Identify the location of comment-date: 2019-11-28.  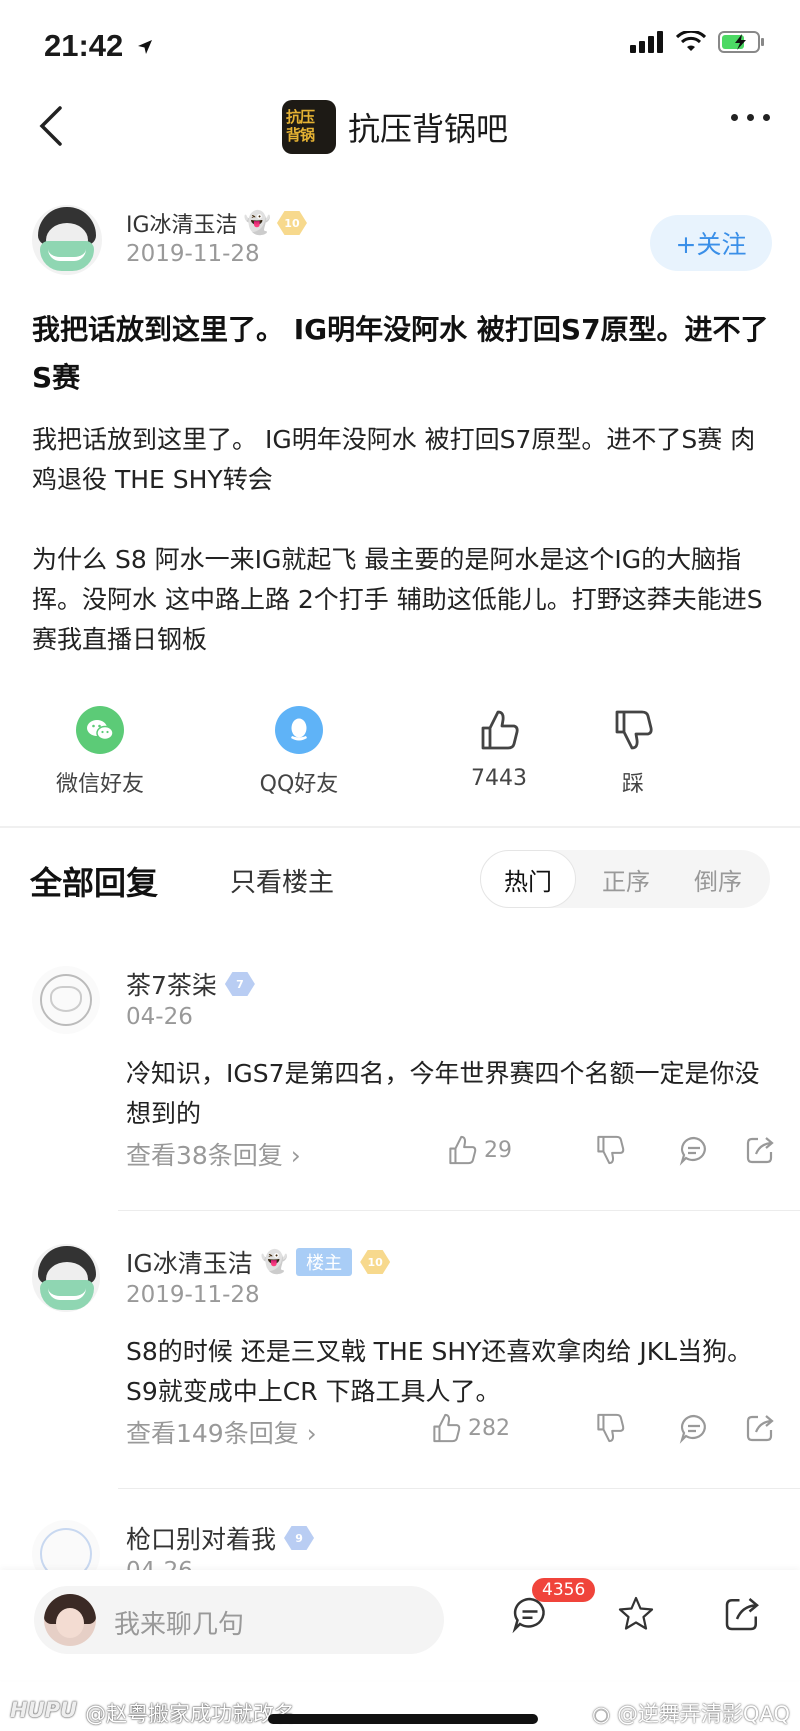
(193, 1295).